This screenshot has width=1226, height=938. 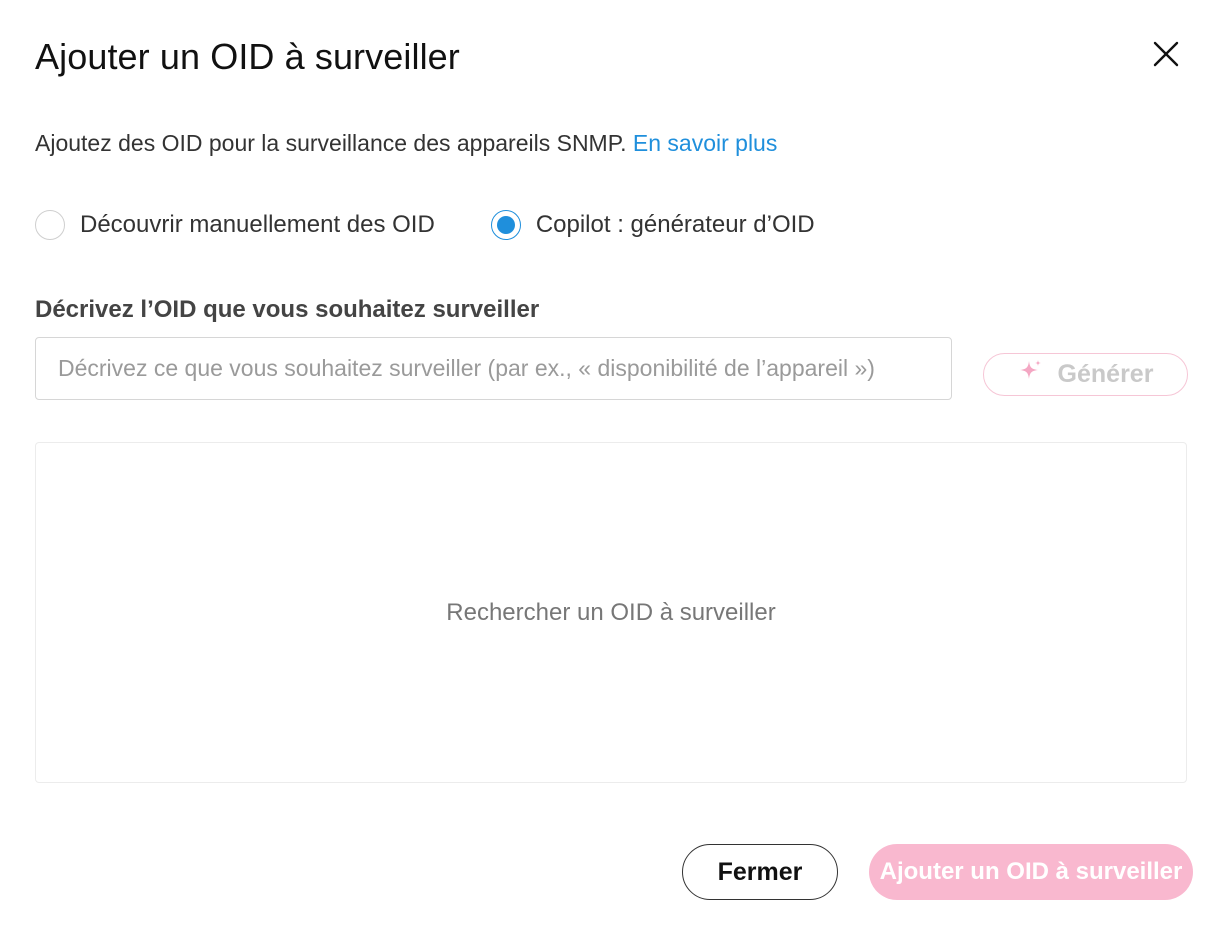 I want to click on generate-label: Générer, so click(x=1105, y=374).